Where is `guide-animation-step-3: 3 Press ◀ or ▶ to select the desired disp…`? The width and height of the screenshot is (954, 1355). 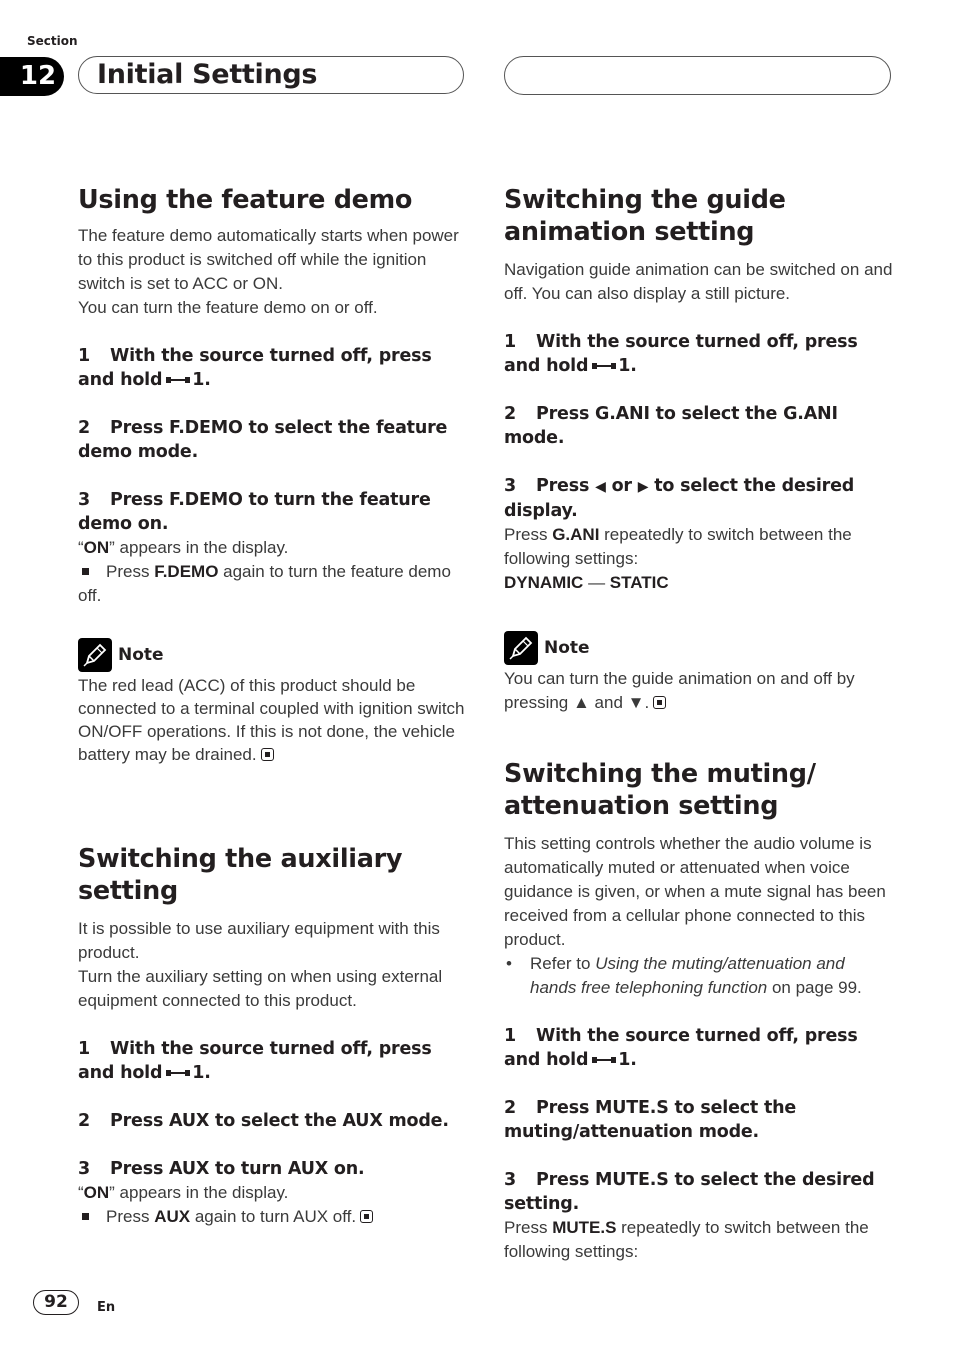 guide-animation-step-3: 3 Press ◀ or ▶ to select the desired disp… is located at coordinates (699, 498).